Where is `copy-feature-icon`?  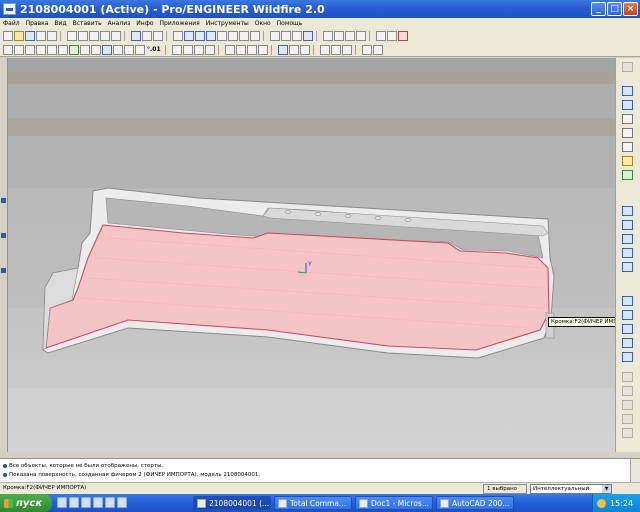
copy-feature-icon is located at coordinates (304, 49).